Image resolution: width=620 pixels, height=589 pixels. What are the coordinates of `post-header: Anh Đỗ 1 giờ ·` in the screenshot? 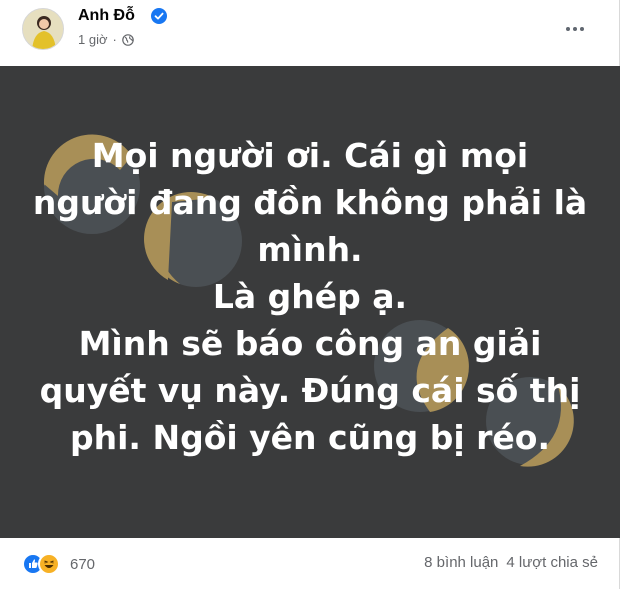 It's located at (310, 33).